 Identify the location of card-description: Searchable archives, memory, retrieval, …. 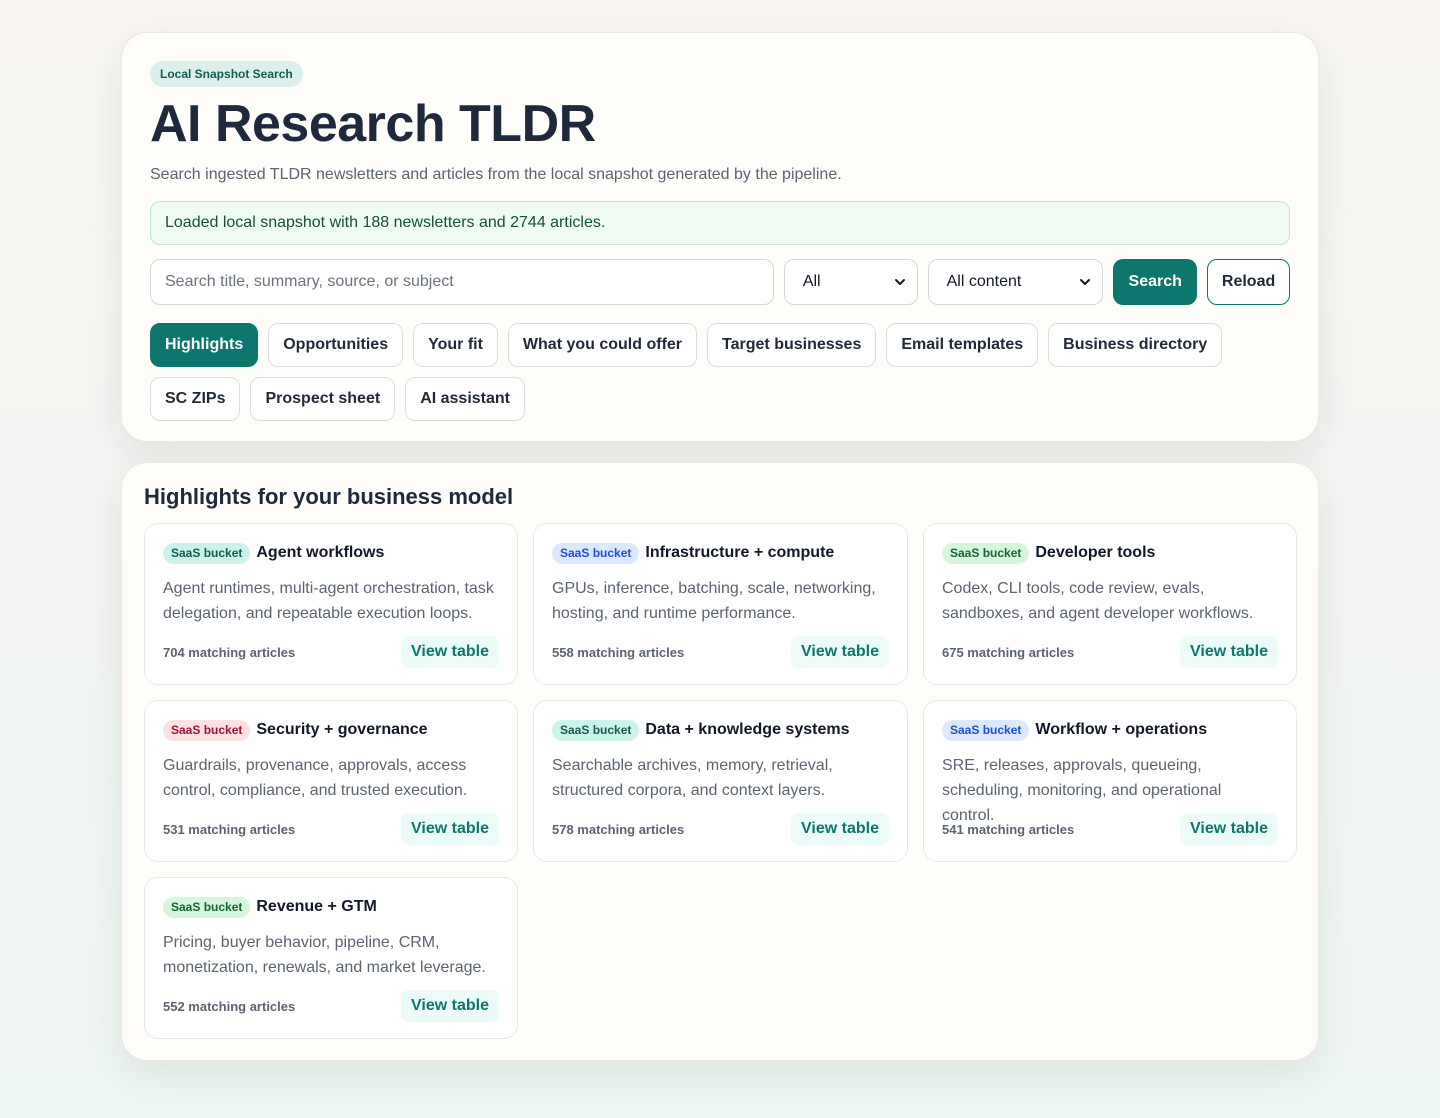
(692, 778).